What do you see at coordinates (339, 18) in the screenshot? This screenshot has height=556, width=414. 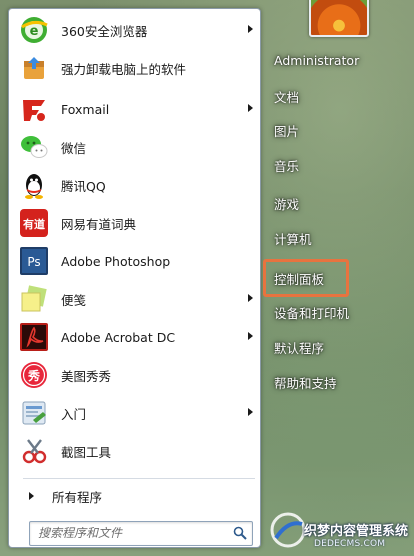 I see `user-avatar` at bounding box center [339, 18].